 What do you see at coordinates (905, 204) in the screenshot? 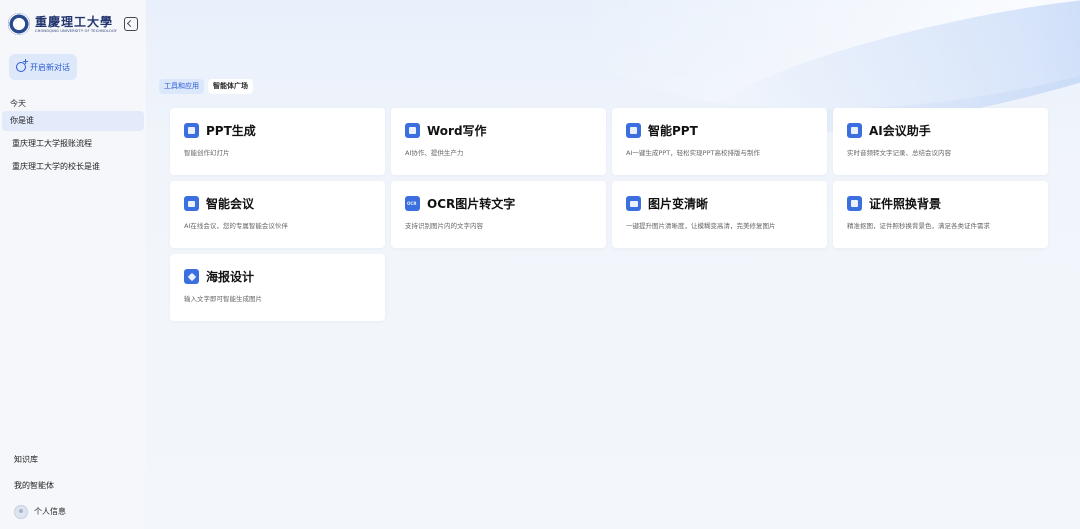
I see `card-title: 证件照换背景` at bounding box center [905, 204].